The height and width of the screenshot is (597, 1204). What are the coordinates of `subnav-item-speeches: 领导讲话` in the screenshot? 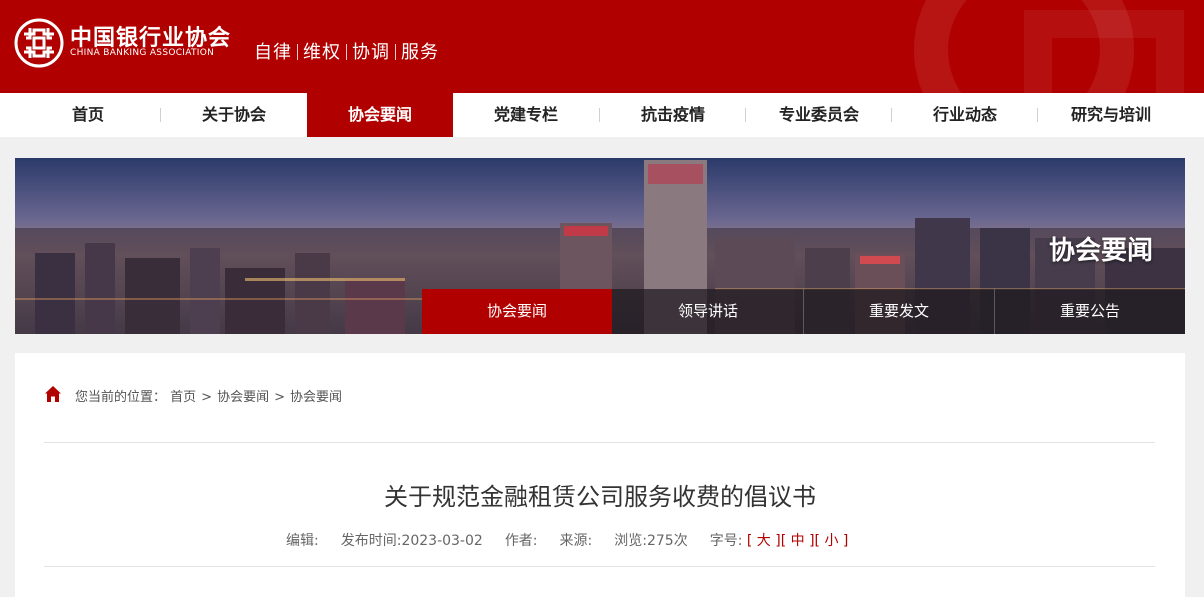 It's located at (708, 311).